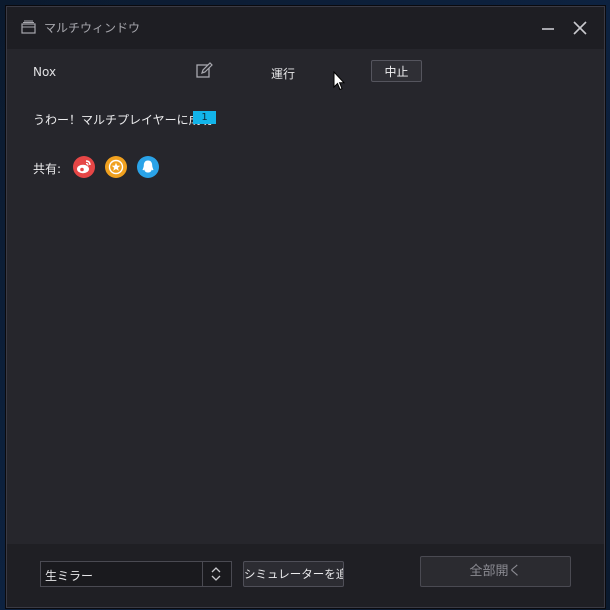 This screenshot has height=610, width=610. Describe the element at coordinates (396, 71) in the screenshot. I see `stop-button: 中止` at that location.